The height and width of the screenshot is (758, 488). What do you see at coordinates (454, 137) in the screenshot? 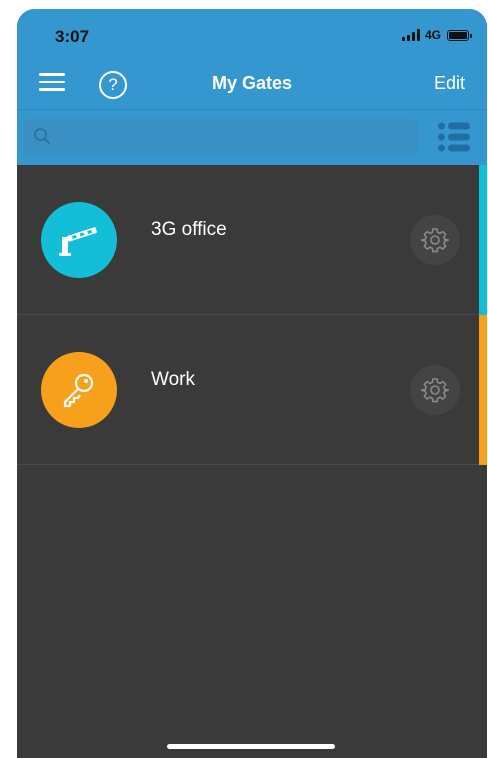
I see `list-view-icon` at bounding box center [454, 137].